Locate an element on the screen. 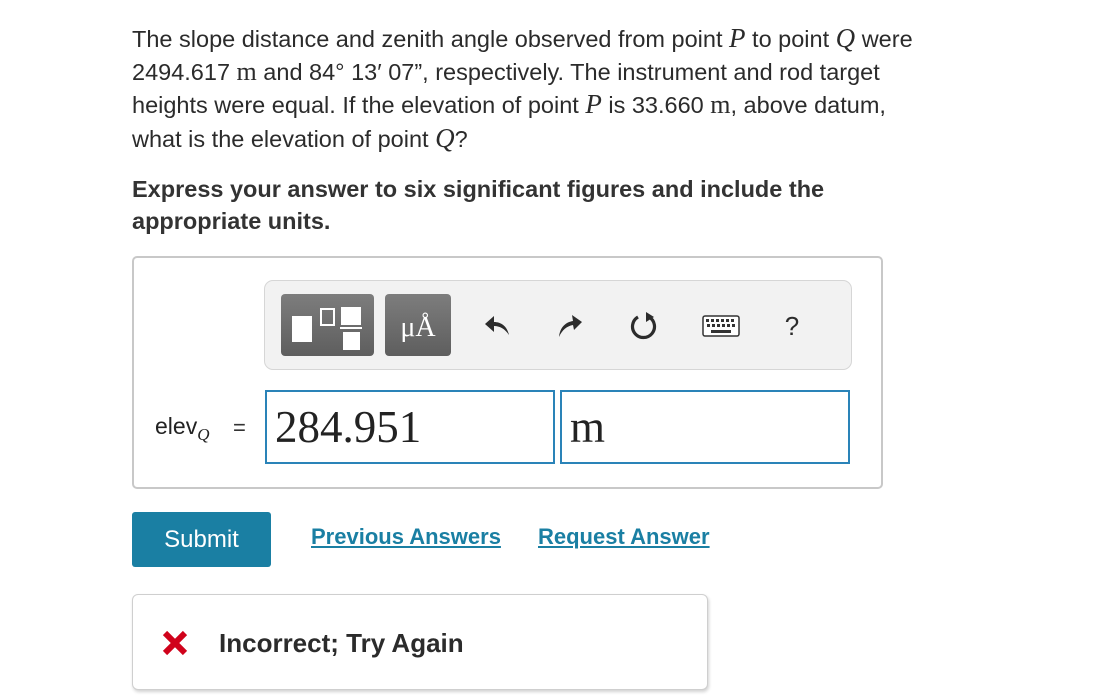  math-toolbar: μÅ ? is located at coordinates (558, 325).